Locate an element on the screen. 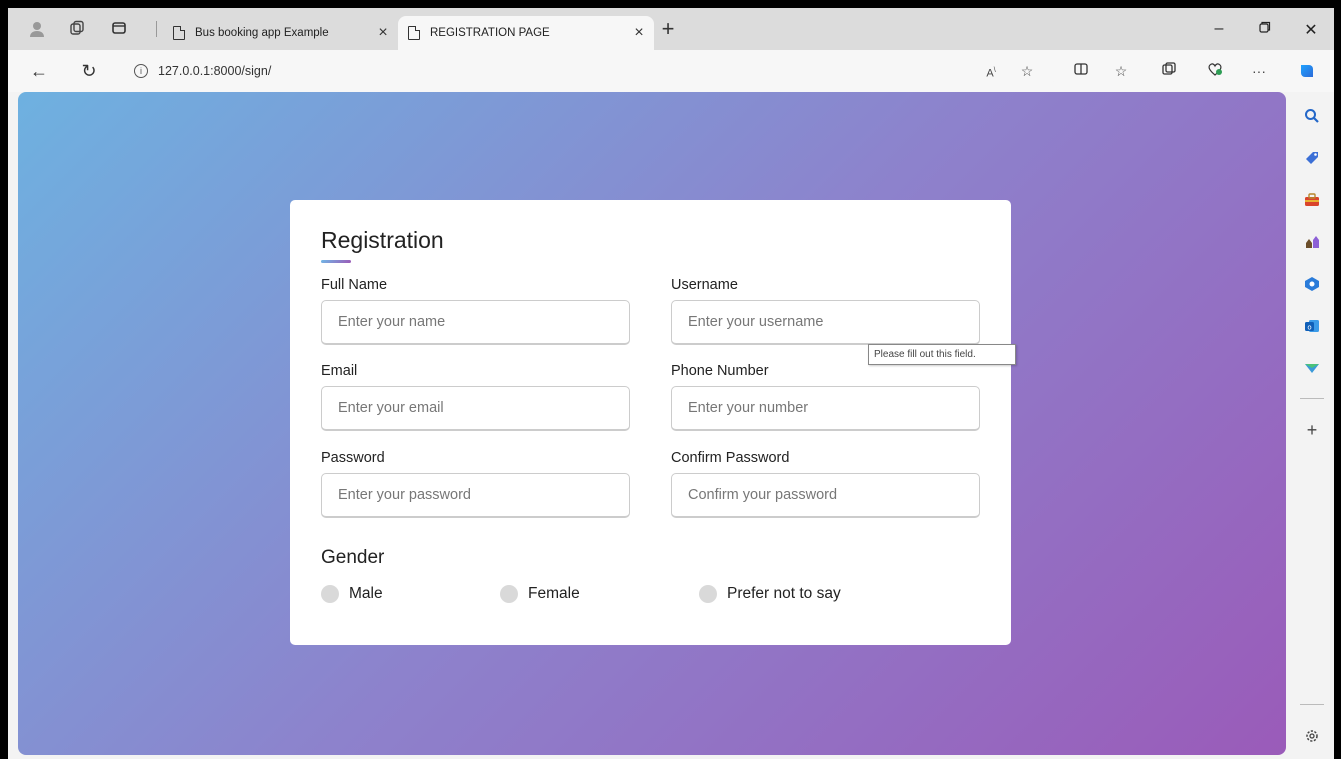 Image resolution: width=1341 pixels, height=759 pixels. search-icon is located at coordinates (1312, 116).